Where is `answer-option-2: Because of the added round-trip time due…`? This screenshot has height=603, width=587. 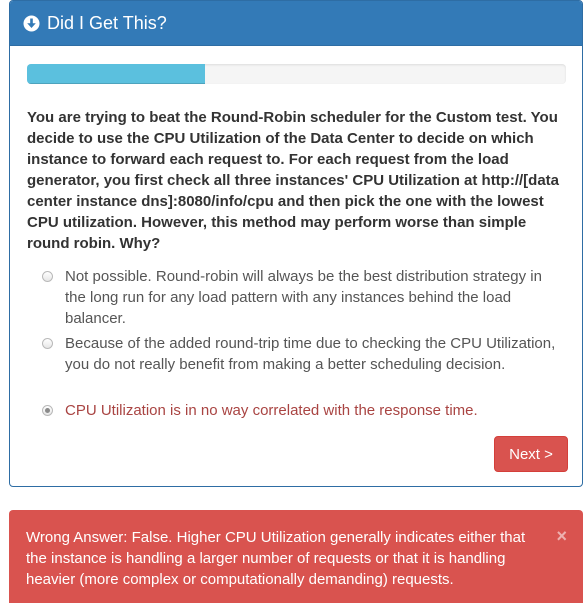 answer-option-2: Because of the added round-trip time due… is located at coordinates (302, 366).